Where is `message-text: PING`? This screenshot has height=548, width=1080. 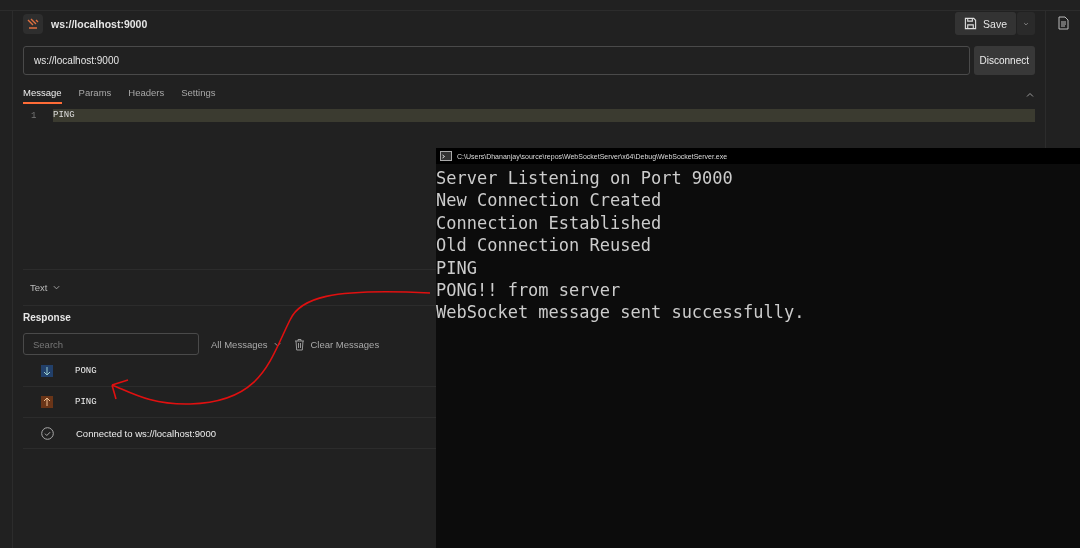 message-text: PING is located at coordinates (86, 402).